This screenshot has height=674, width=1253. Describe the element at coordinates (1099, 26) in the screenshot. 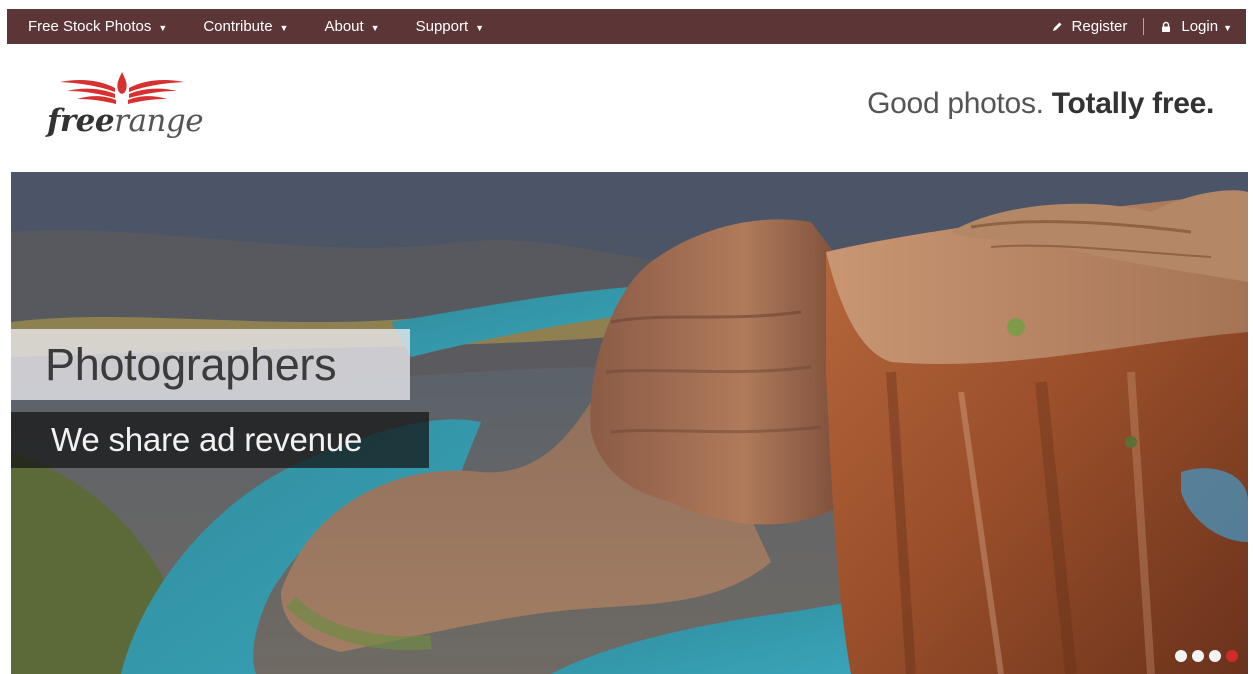

I see `register-label: Register` at that location.